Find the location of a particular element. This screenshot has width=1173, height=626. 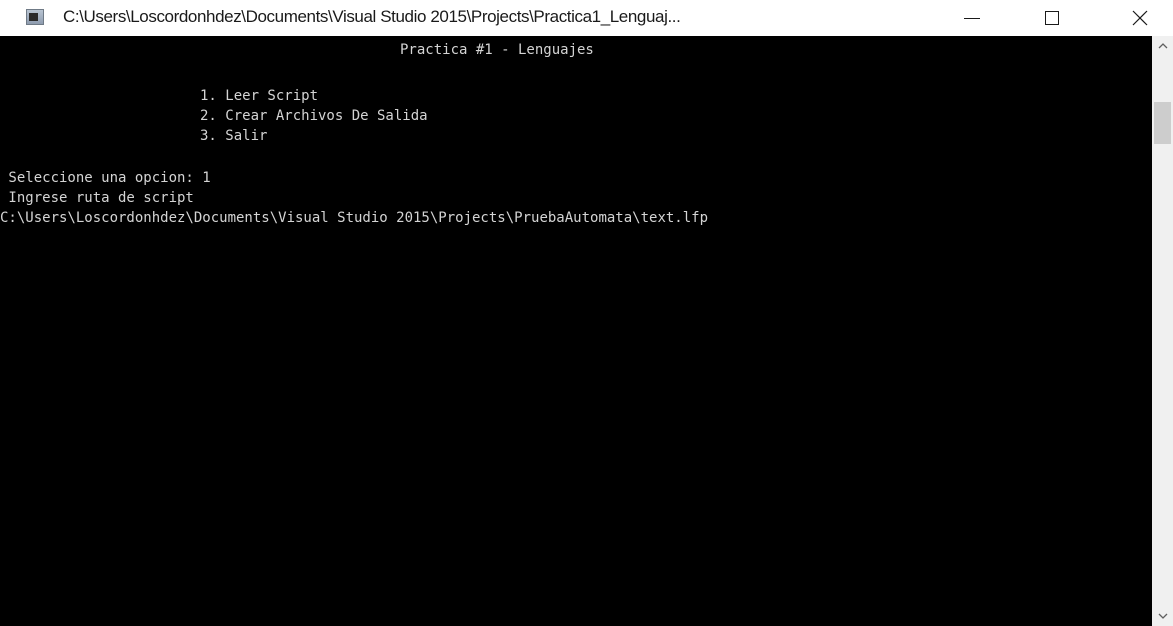

minimize-button is located at coordinates (972, 18).